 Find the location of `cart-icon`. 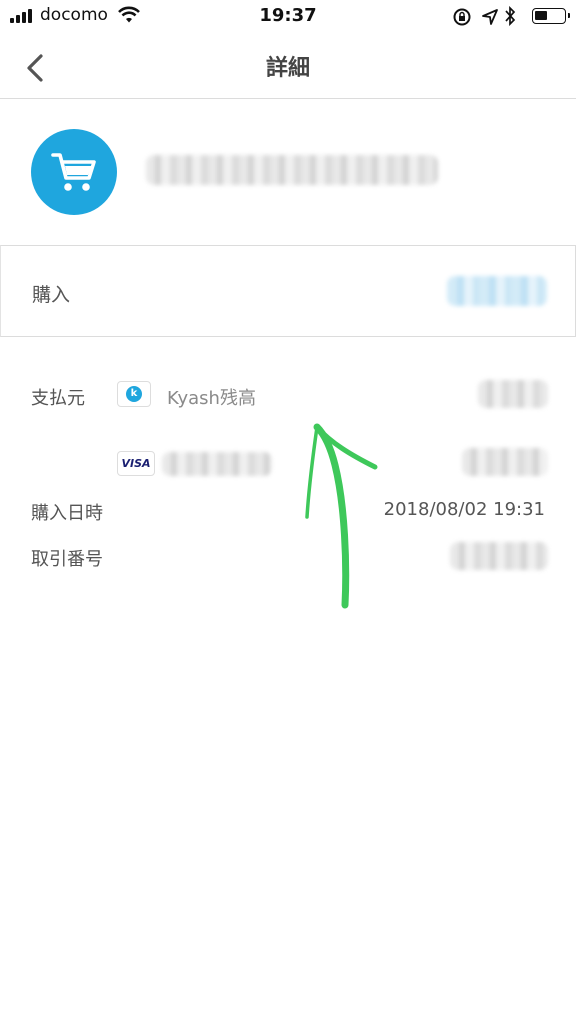

cart-icon is located at coordinates (73, 172).